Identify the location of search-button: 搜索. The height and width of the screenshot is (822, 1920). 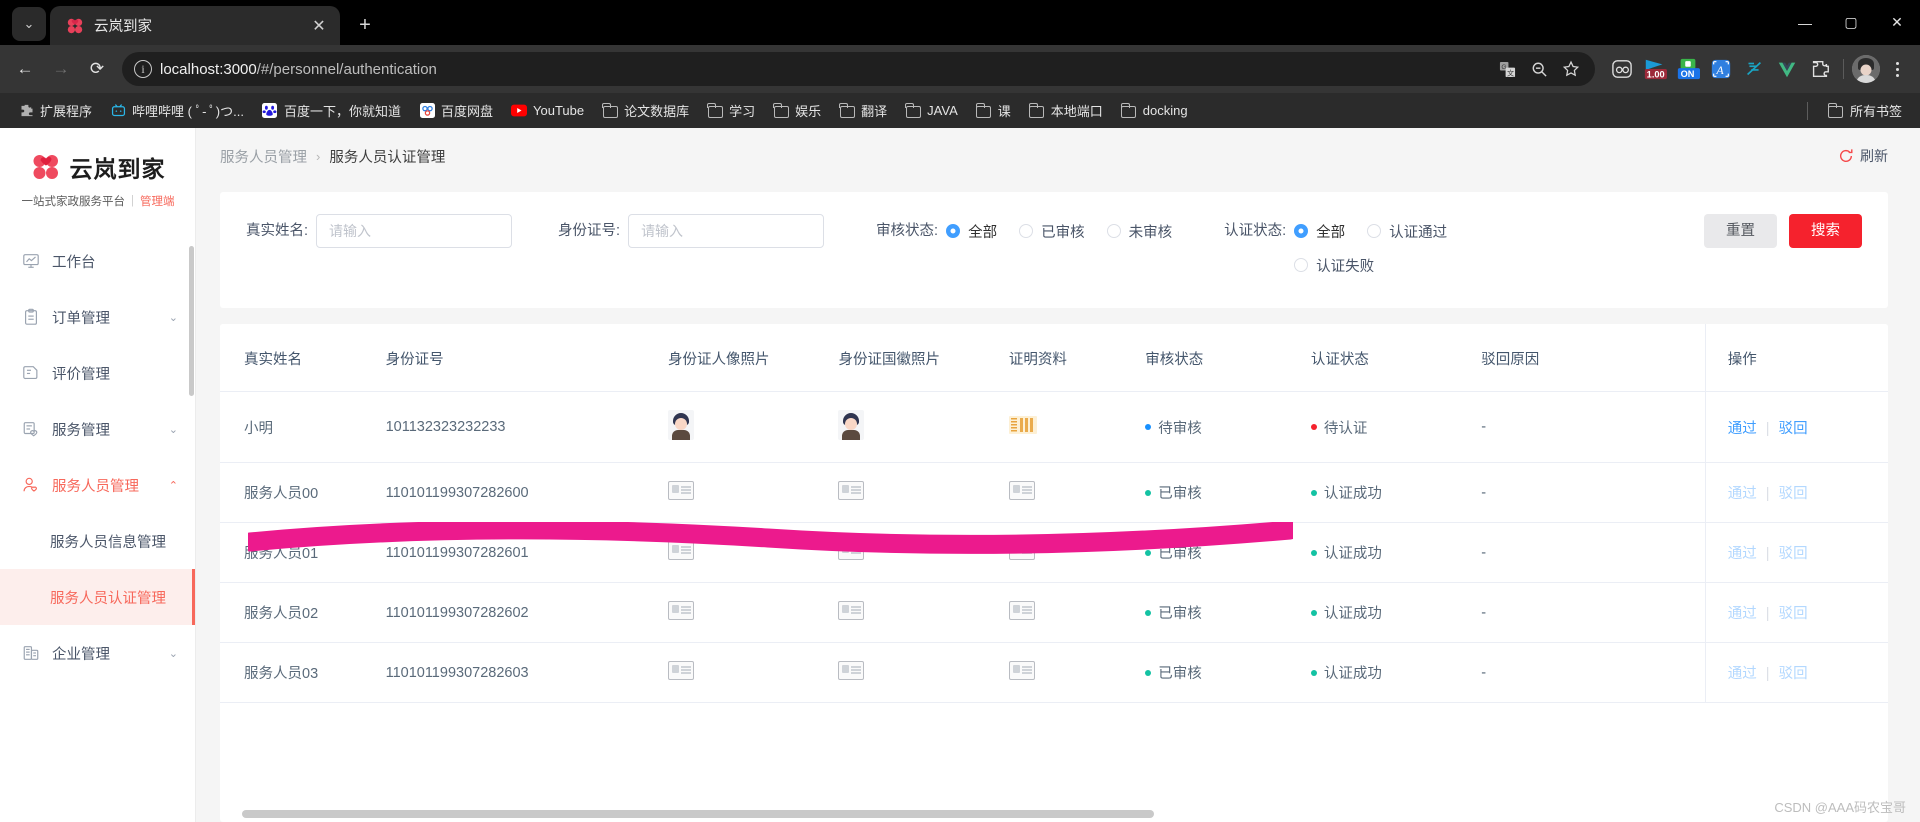
(1825, 231).